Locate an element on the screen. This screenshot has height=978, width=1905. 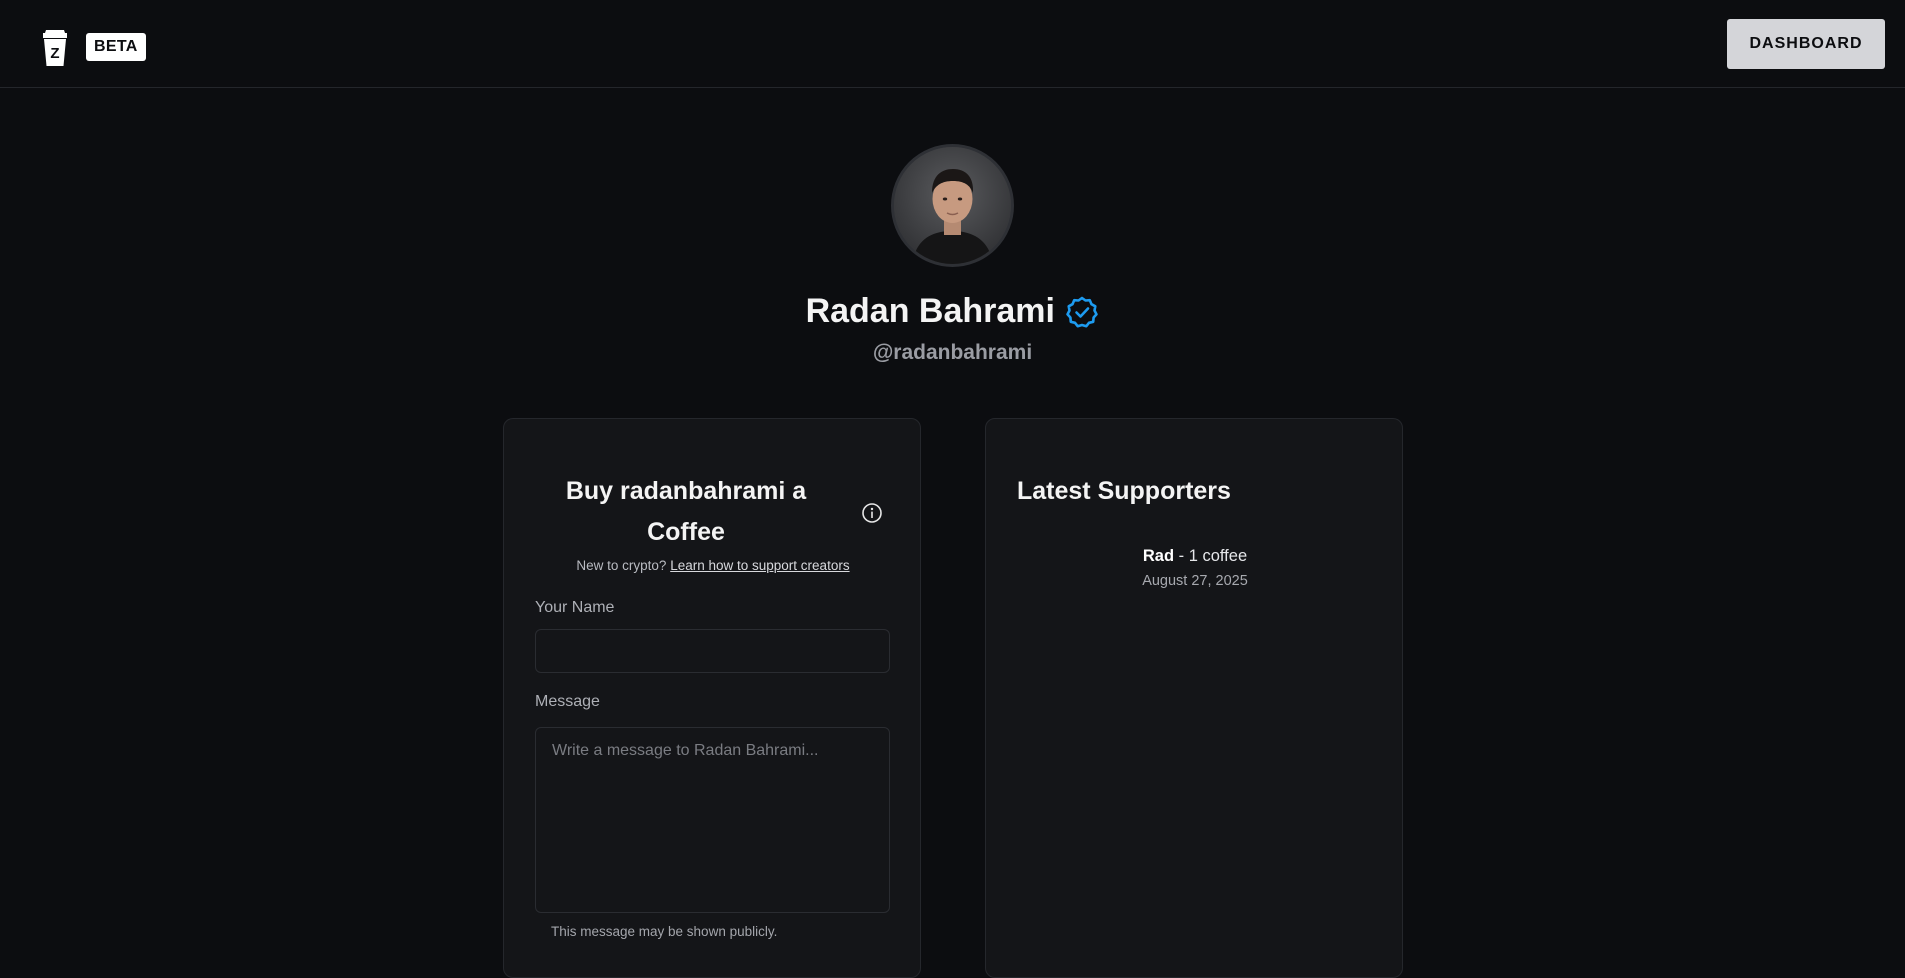
your-name-label: Your Name is located at coordinates (575, 607).